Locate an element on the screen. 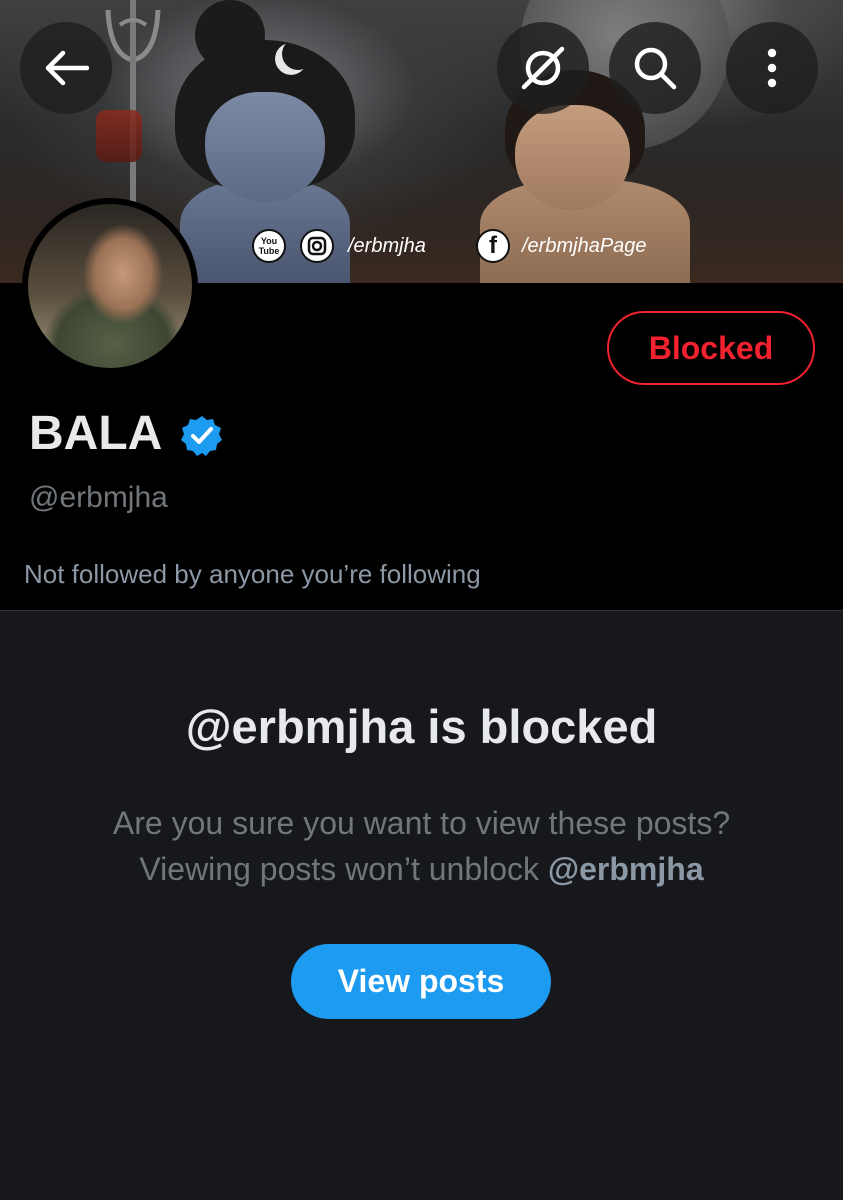  avatar is located at coordinates (110, 286).